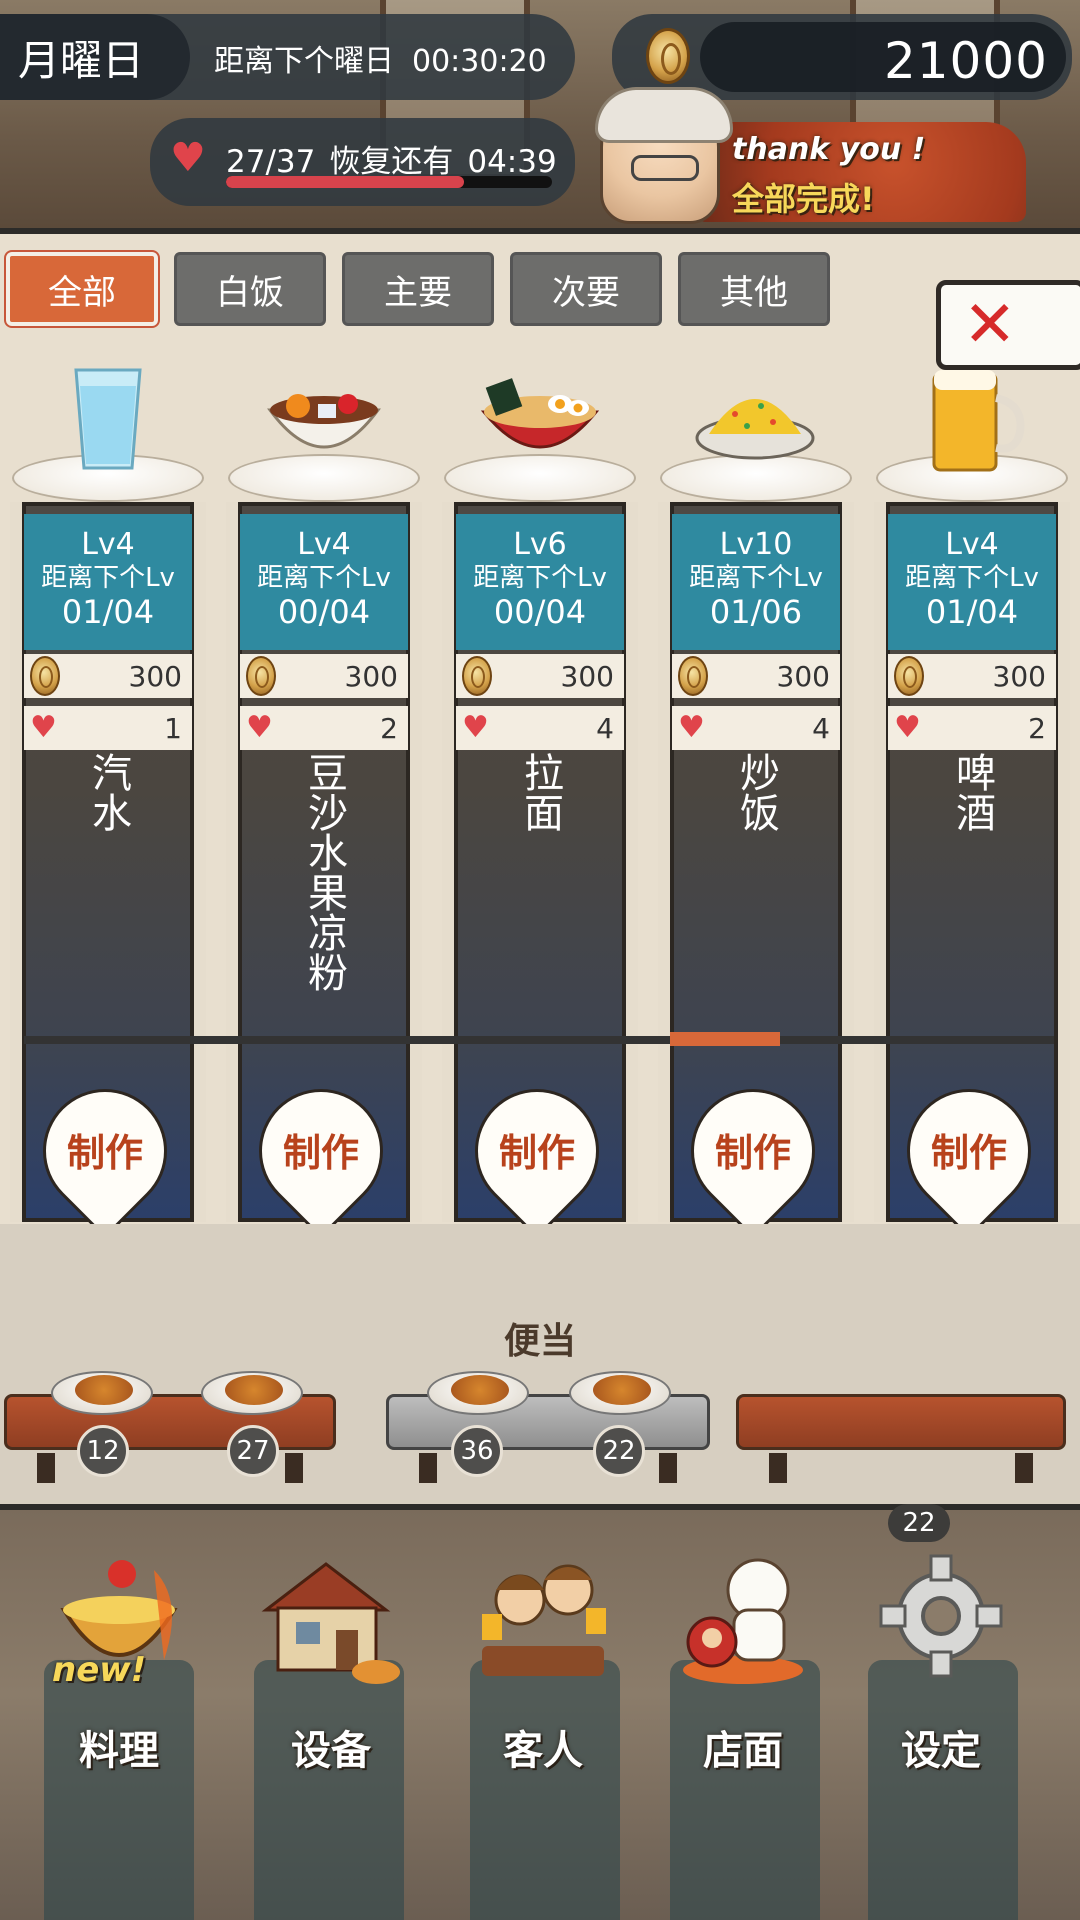 This screenshot has width=1080, height=1920. Describe the element at coordinates (965, 61) in the screenshot. I see `coin-amount: 21000` at that location.